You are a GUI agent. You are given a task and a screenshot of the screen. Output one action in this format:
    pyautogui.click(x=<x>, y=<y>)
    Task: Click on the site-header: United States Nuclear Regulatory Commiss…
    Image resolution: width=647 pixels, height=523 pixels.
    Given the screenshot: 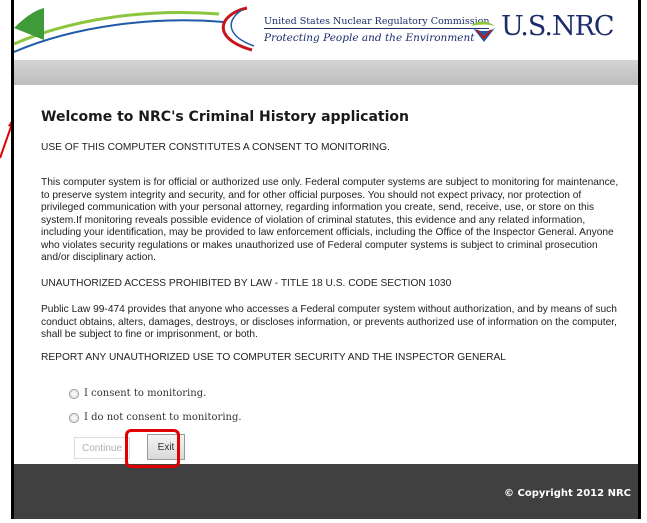 What is the action you would take?
    pyautogui.click(x=326, y=30)
    